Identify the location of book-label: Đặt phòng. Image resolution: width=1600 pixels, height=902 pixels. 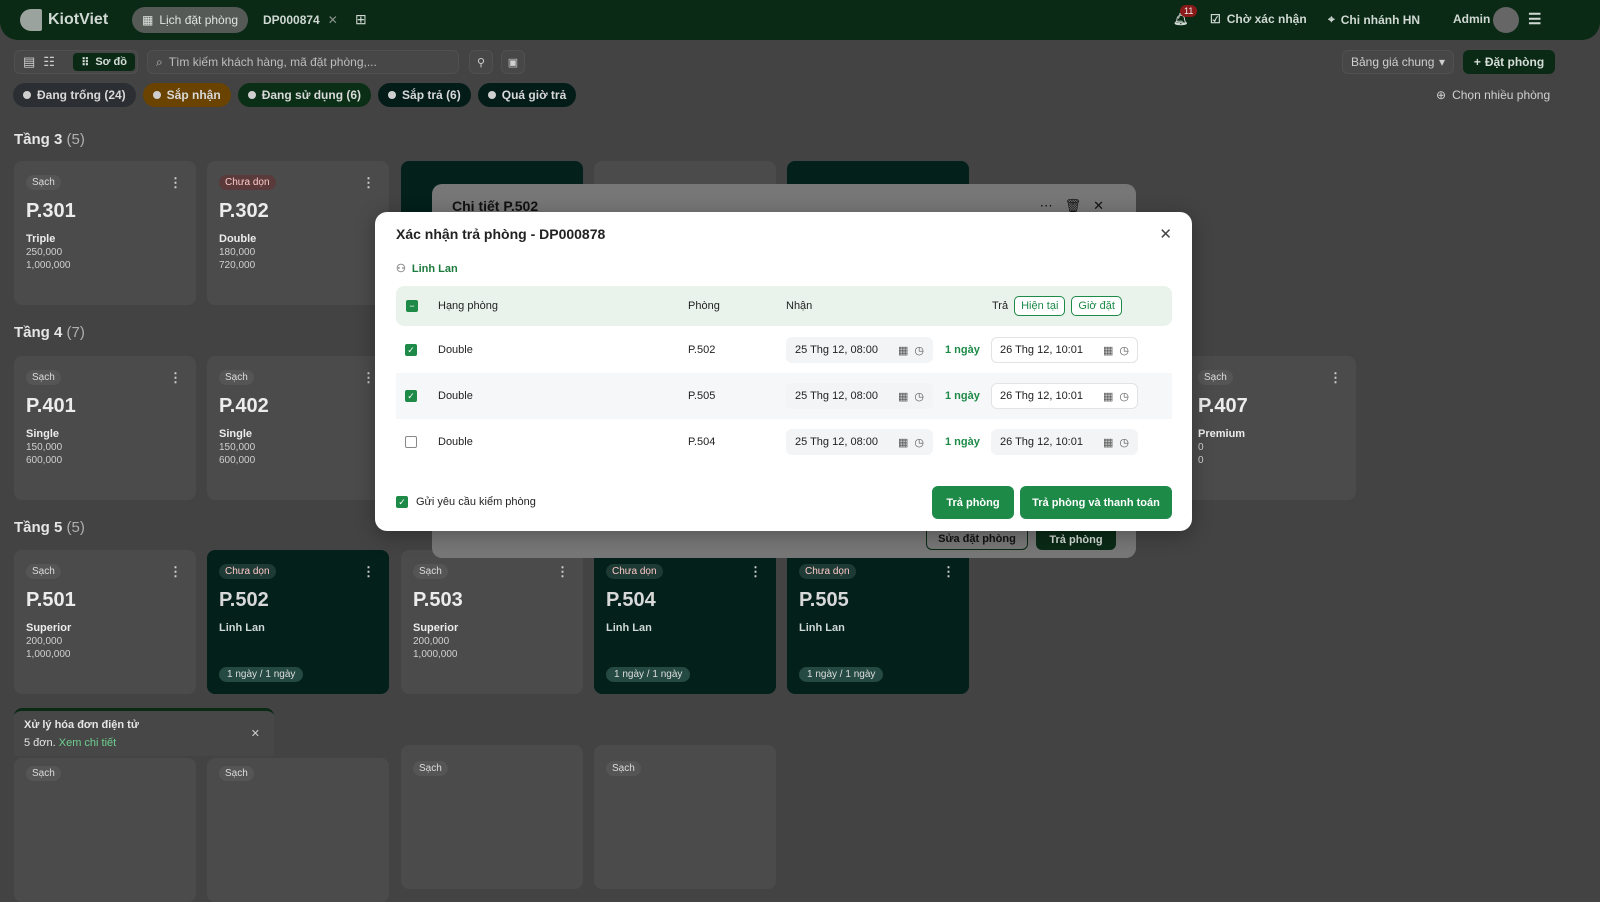
(1514, 62).